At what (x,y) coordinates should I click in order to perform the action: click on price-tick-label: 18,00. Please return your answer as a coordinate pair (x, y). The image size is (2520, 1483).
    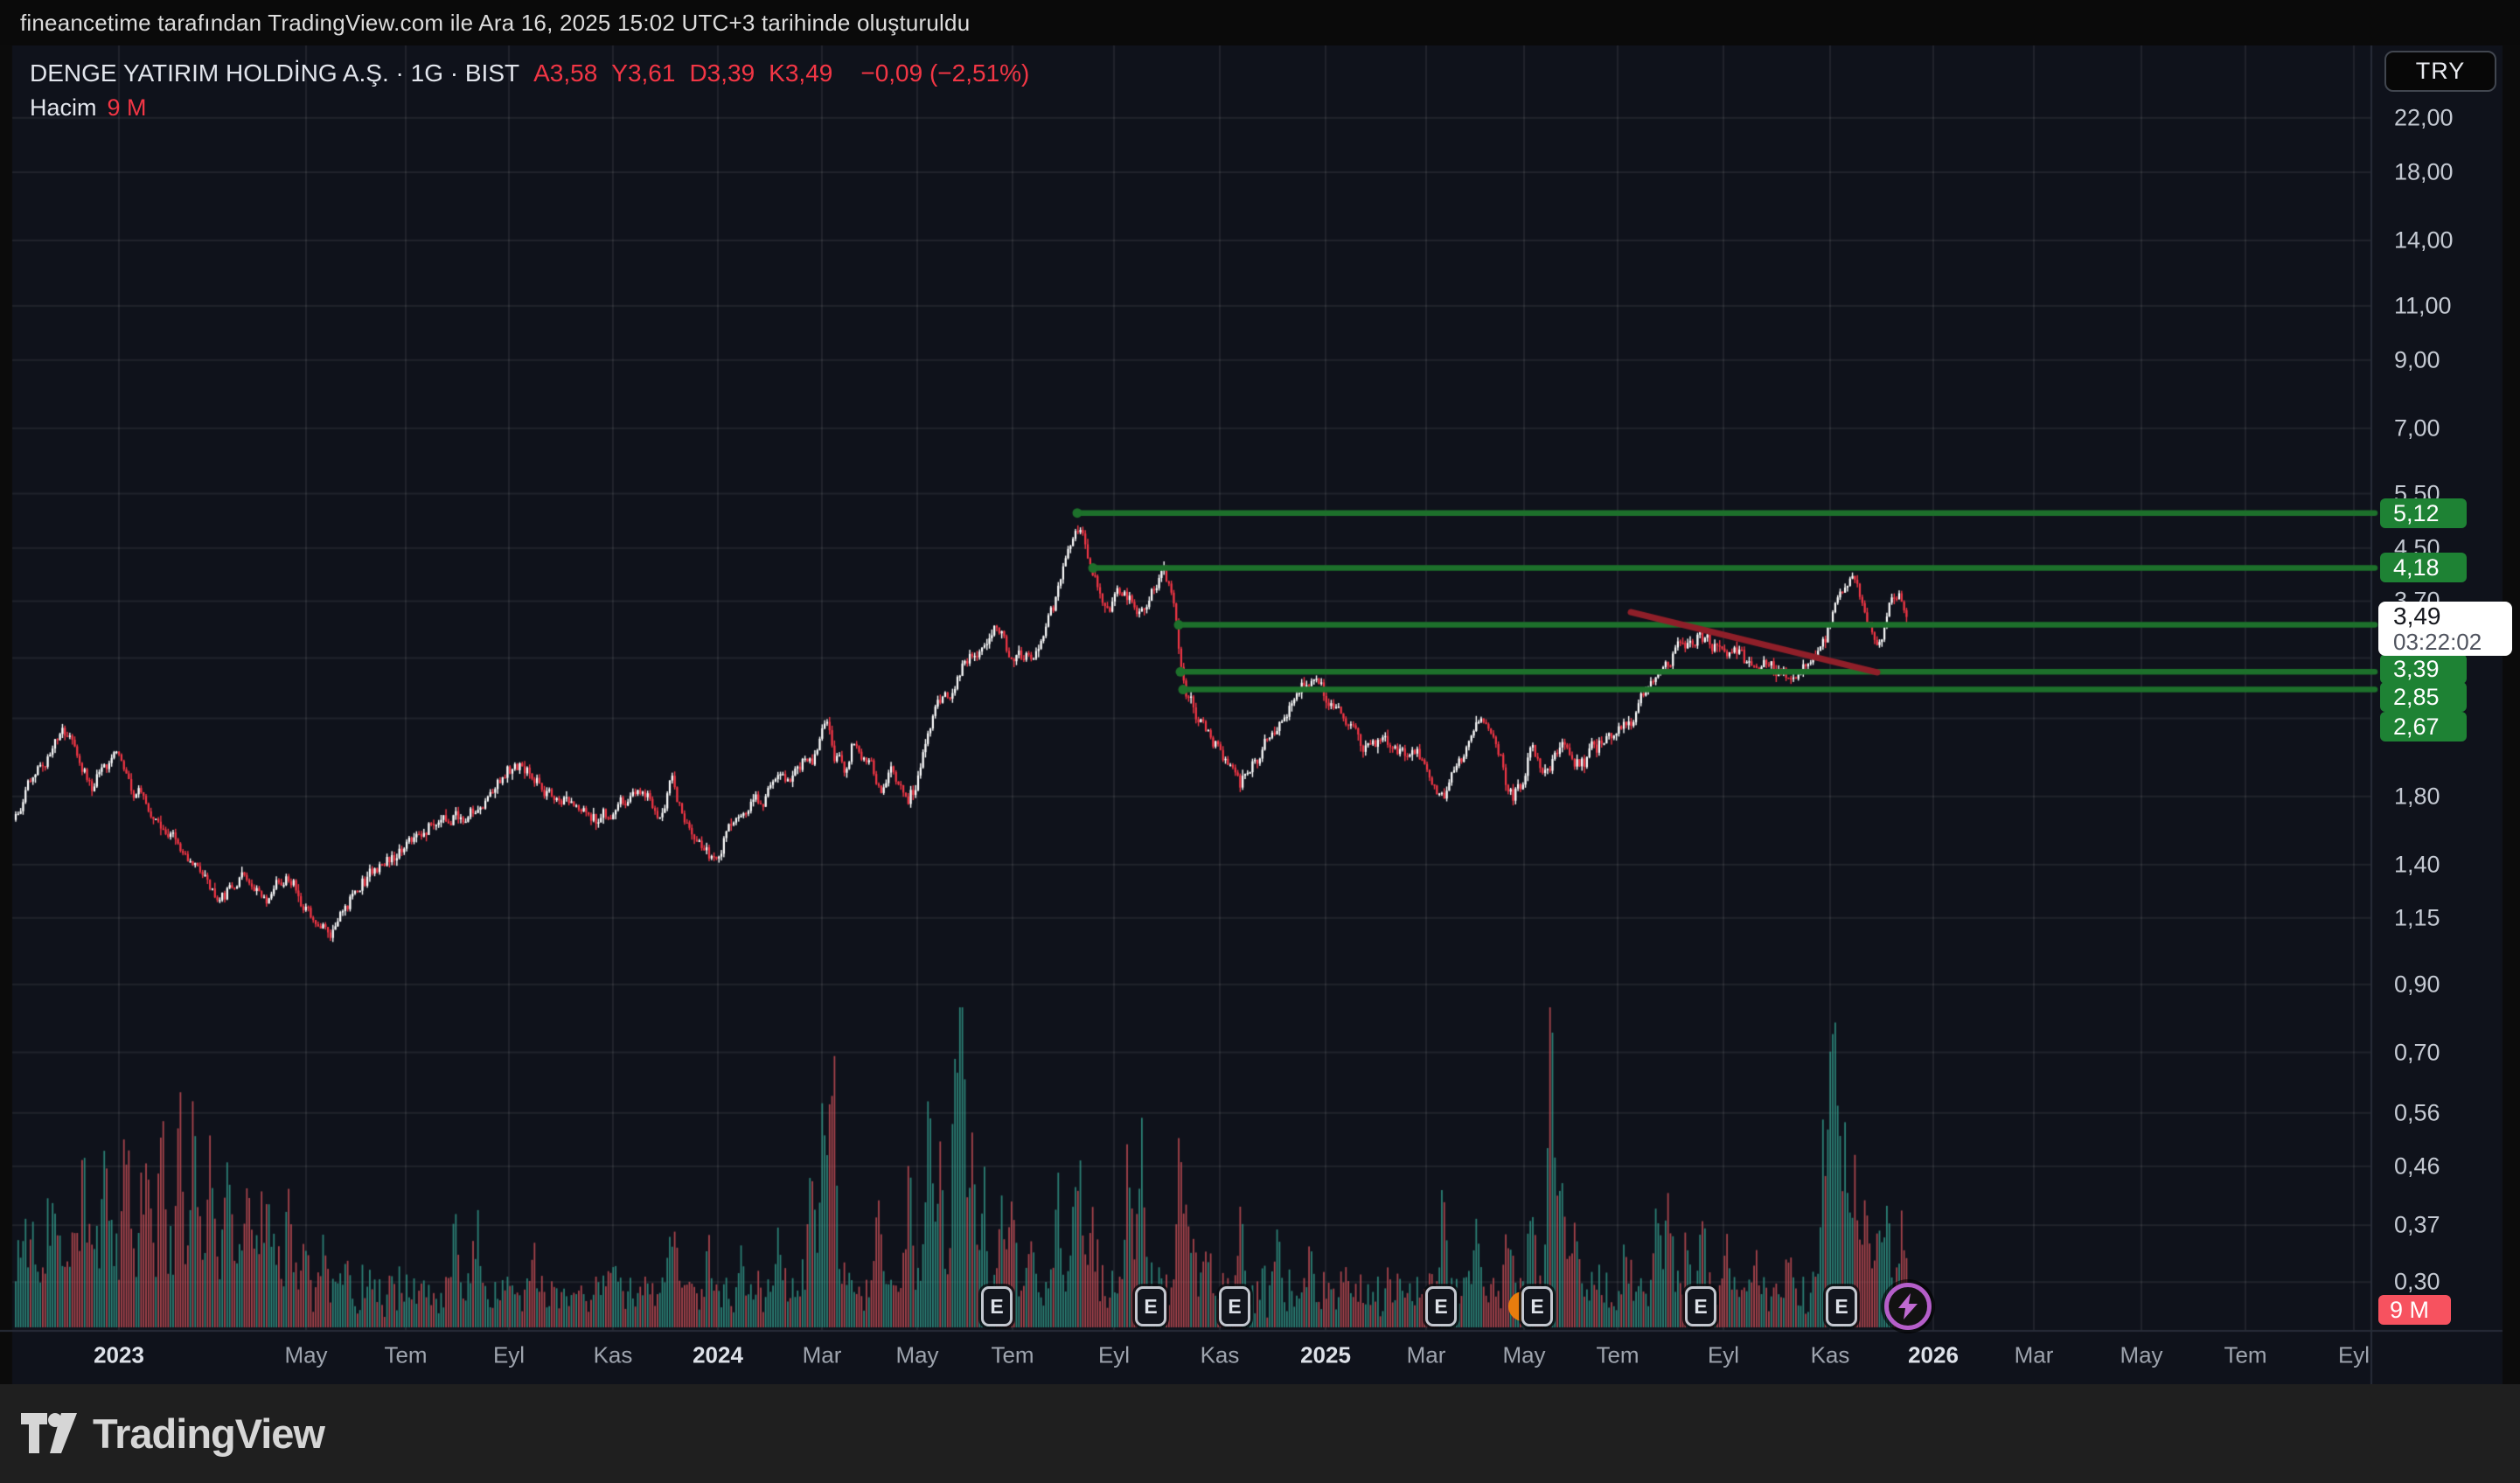
    Looking at the image, I should click on (2424, 171).